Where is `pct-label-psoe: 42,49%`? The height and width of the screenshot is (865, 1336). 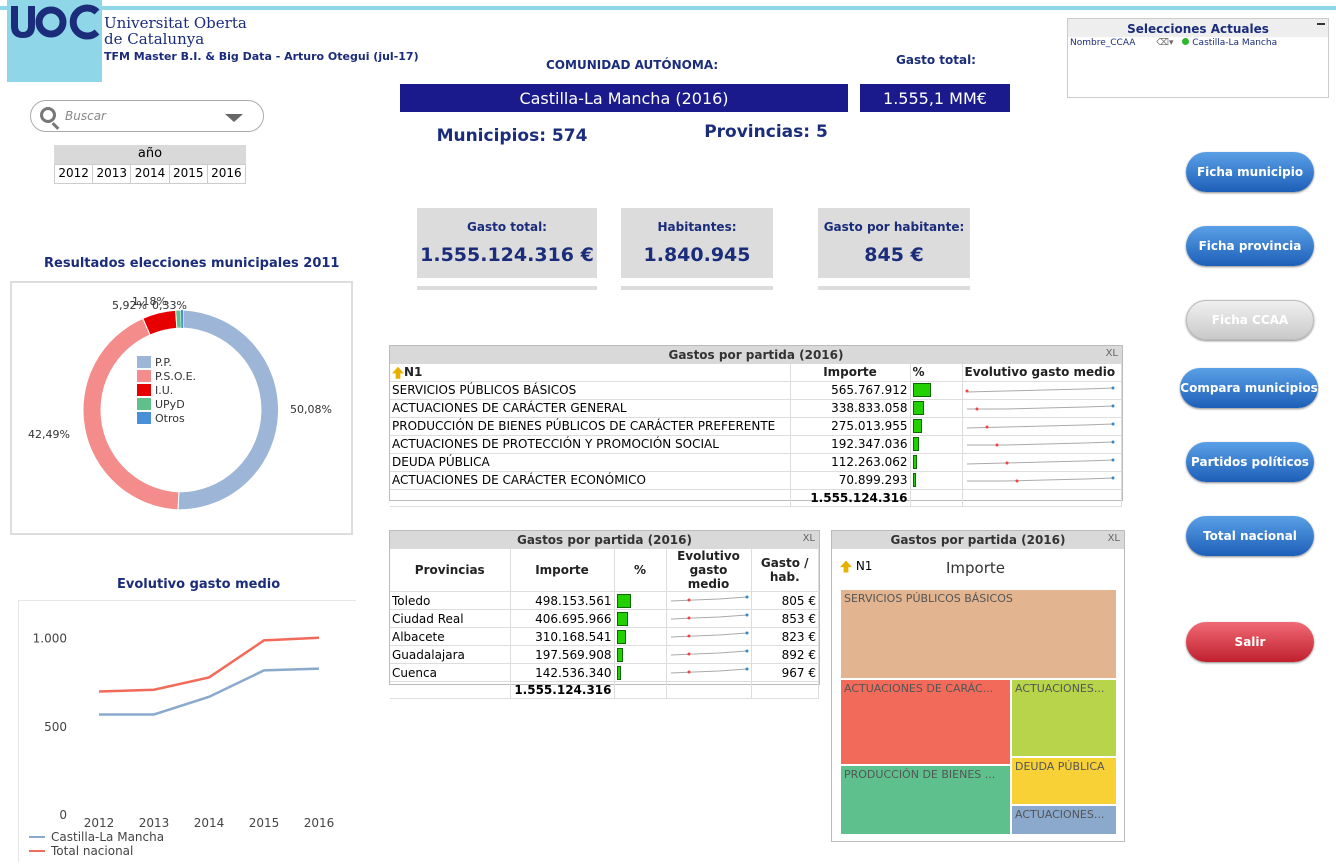 pct-label-psoe: 42,49% is located at coordinates (49, 434).